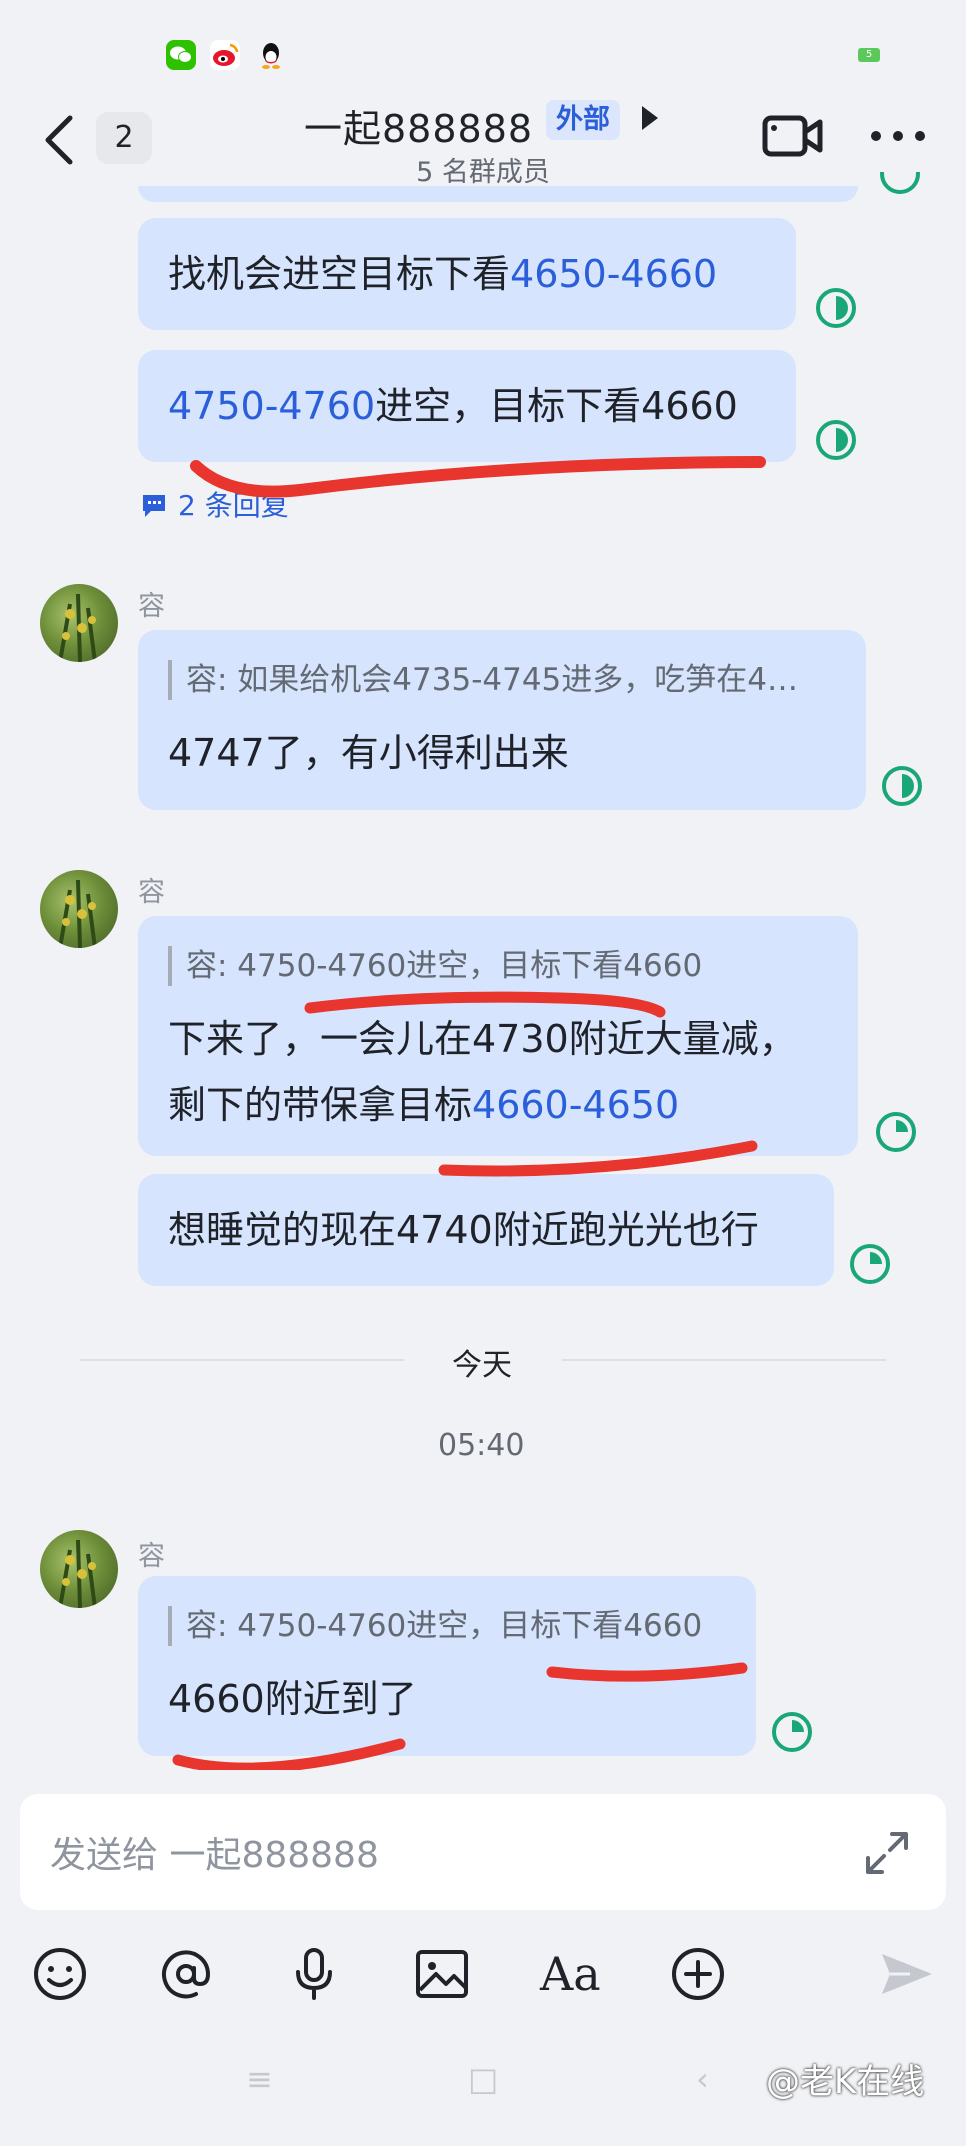 The image size is (966, 2146). I want to click on wechat-app-icon, so click(181, 55).